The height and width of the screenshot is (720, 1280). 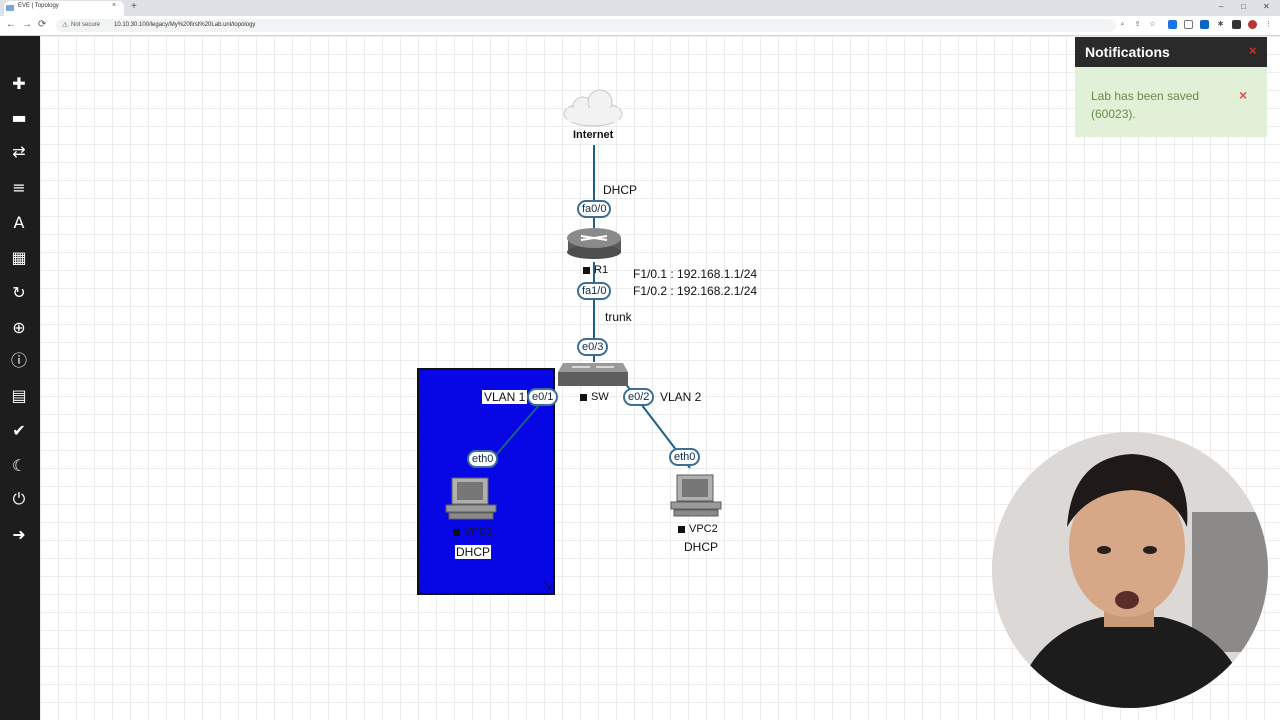 I want to click on interface-label-e0-2: e0/2, so click(x=639, y=397).